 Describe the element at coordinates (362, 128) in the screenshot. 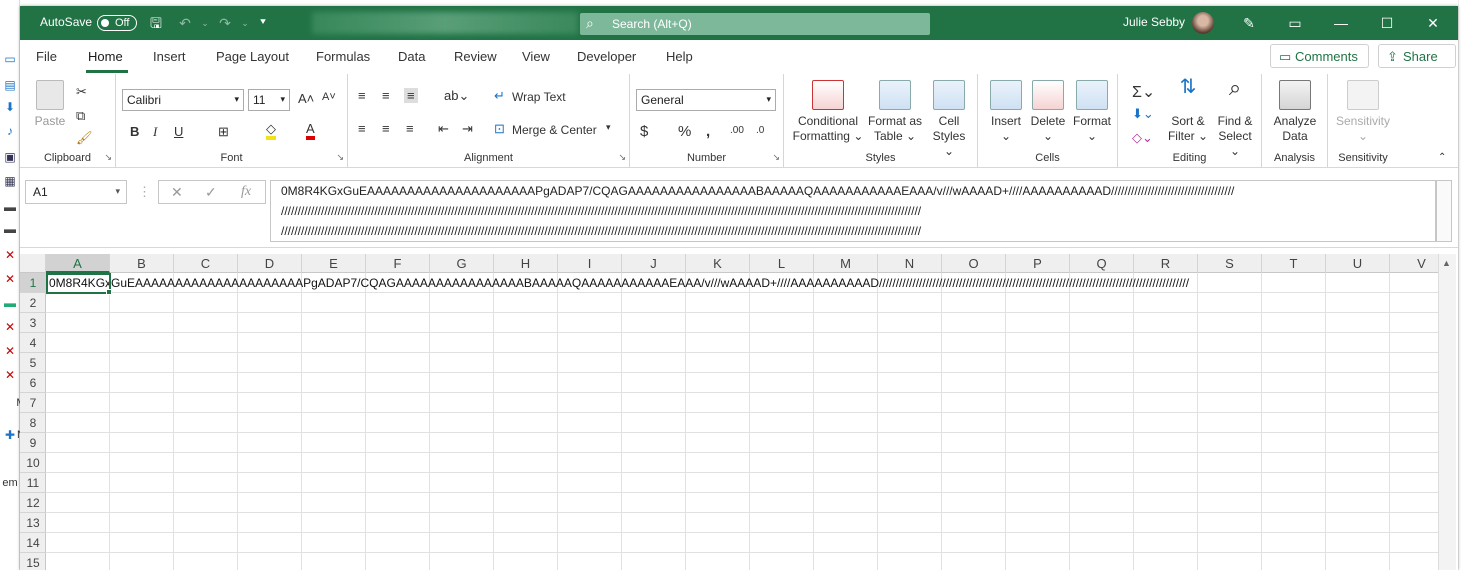

I see `align-left-icon: ≡` at that location.